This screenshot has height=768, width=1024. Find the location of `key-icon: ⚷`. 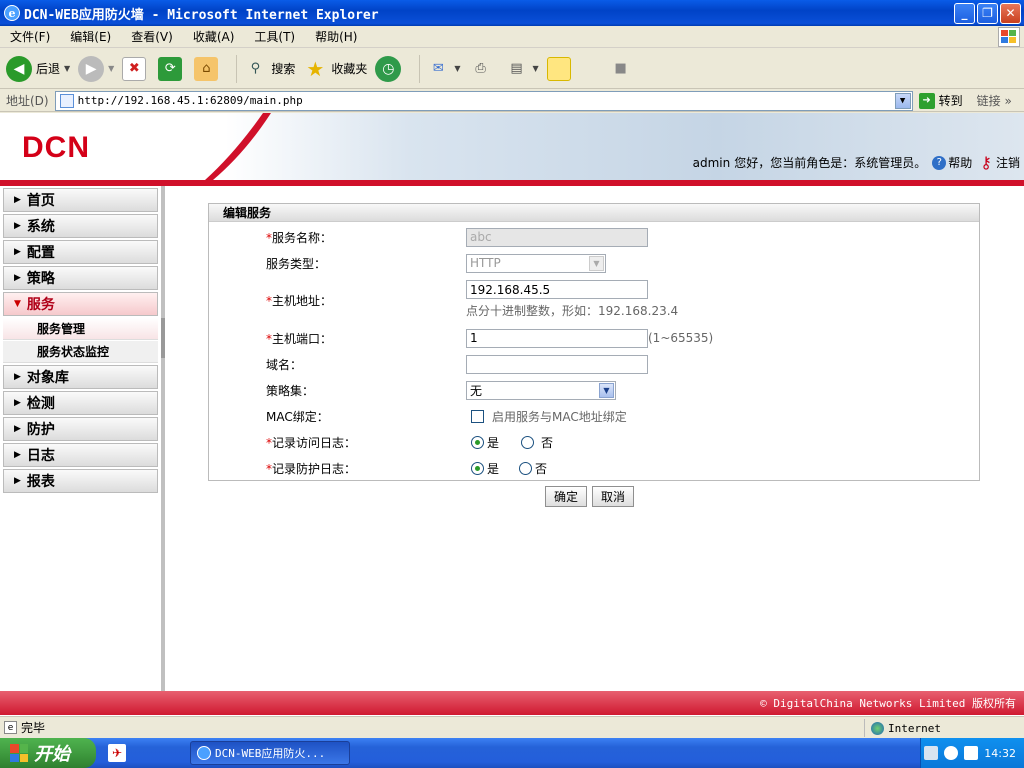

key-icon: ⚷ is located at coordinates (986, 162).